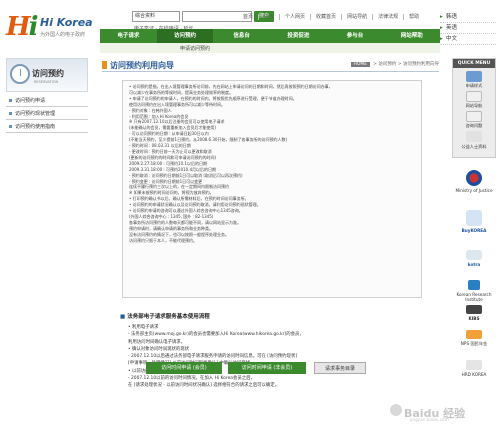 The height and width of the screenshot is (430, 500). I want to click on top-link-login: 进入, so click(268, 17).